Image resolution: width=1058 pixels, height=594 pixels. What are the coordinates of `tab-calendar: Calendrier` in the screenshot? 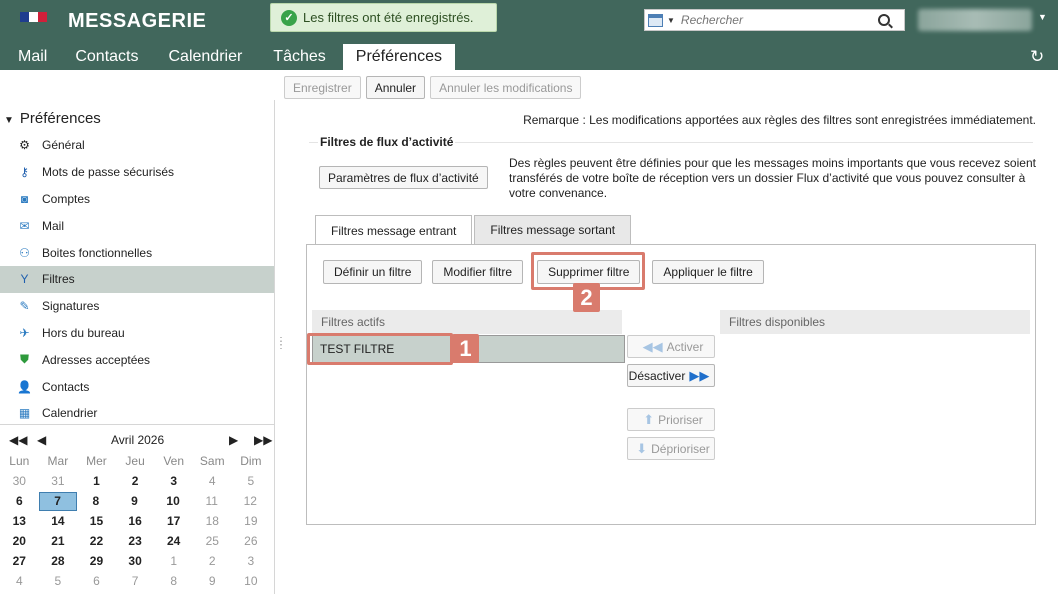 It's located at (205, 57).